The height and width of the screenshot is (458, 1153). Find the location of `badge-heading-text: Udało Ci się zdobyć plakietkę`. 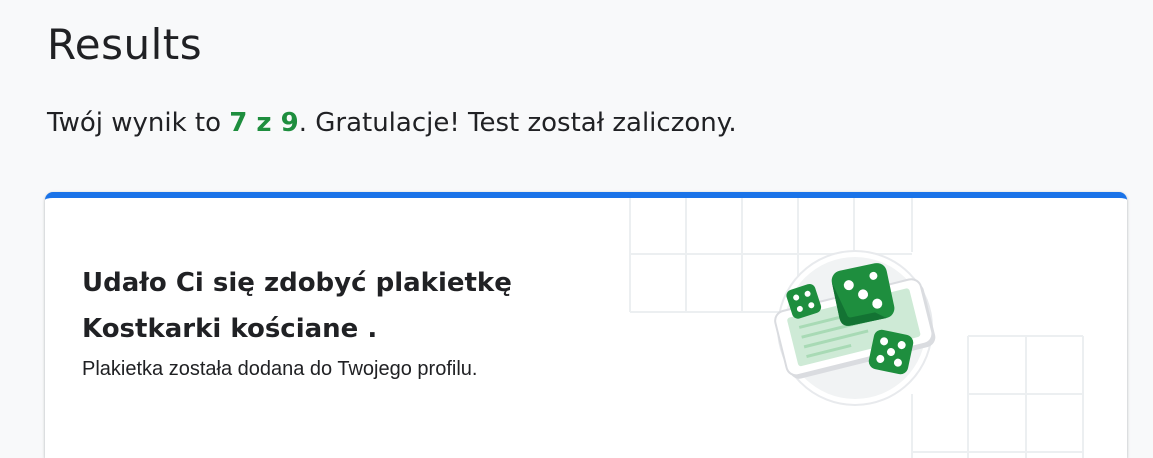

badge-heading-text: Udało Ci się zdobyć plakietkę is located at coordinates (297, 283).